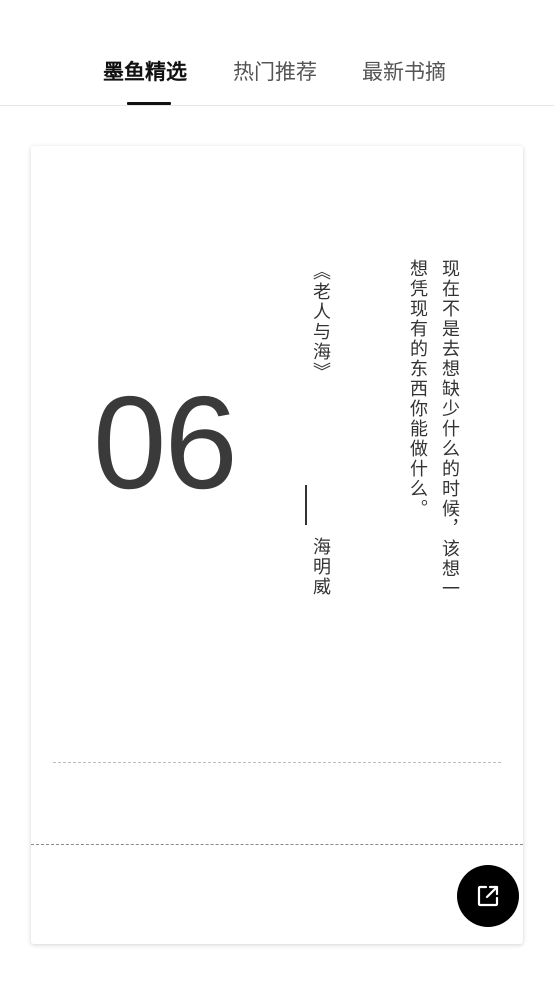 The width and height of the screenshot is (554, 984). Describe the element at coordinates (306, 505) in the screenshot. I see `author-dash` at that location.